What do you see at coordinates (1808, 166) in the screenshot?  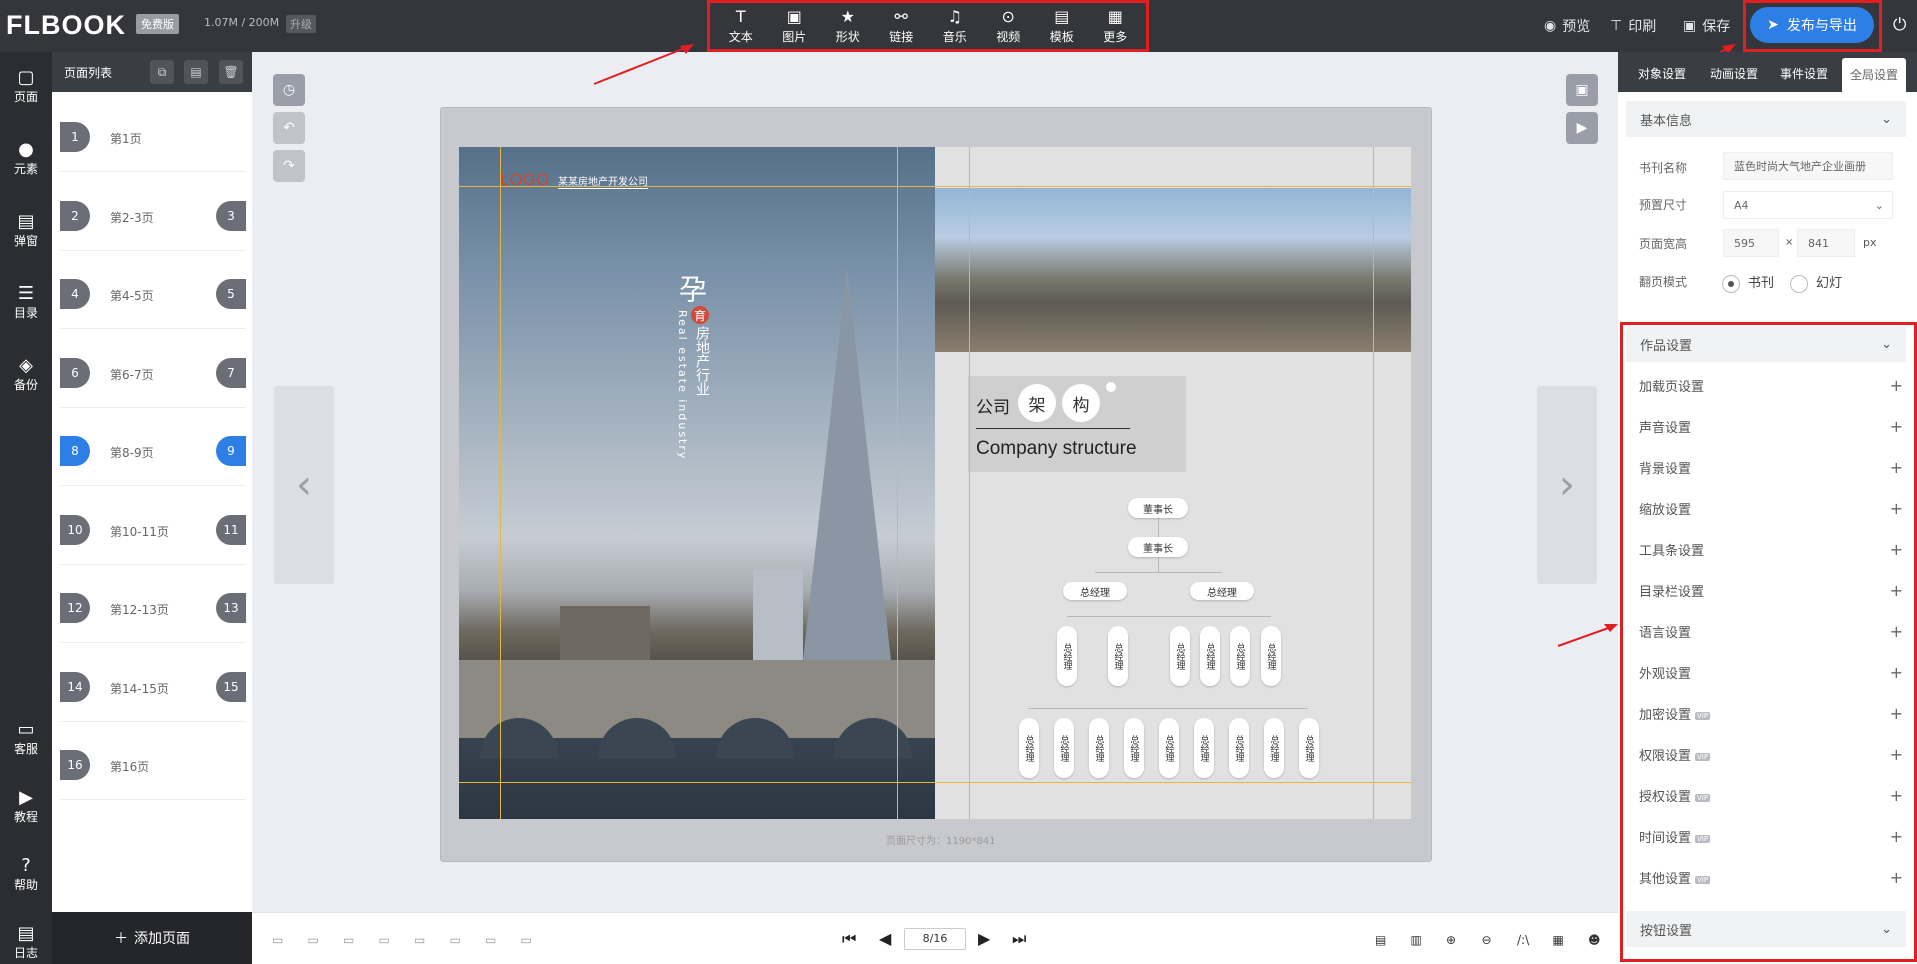 I see `book-name-input: 蓝色时尚大气地产企业画册` at bounding box center [1808, 166].